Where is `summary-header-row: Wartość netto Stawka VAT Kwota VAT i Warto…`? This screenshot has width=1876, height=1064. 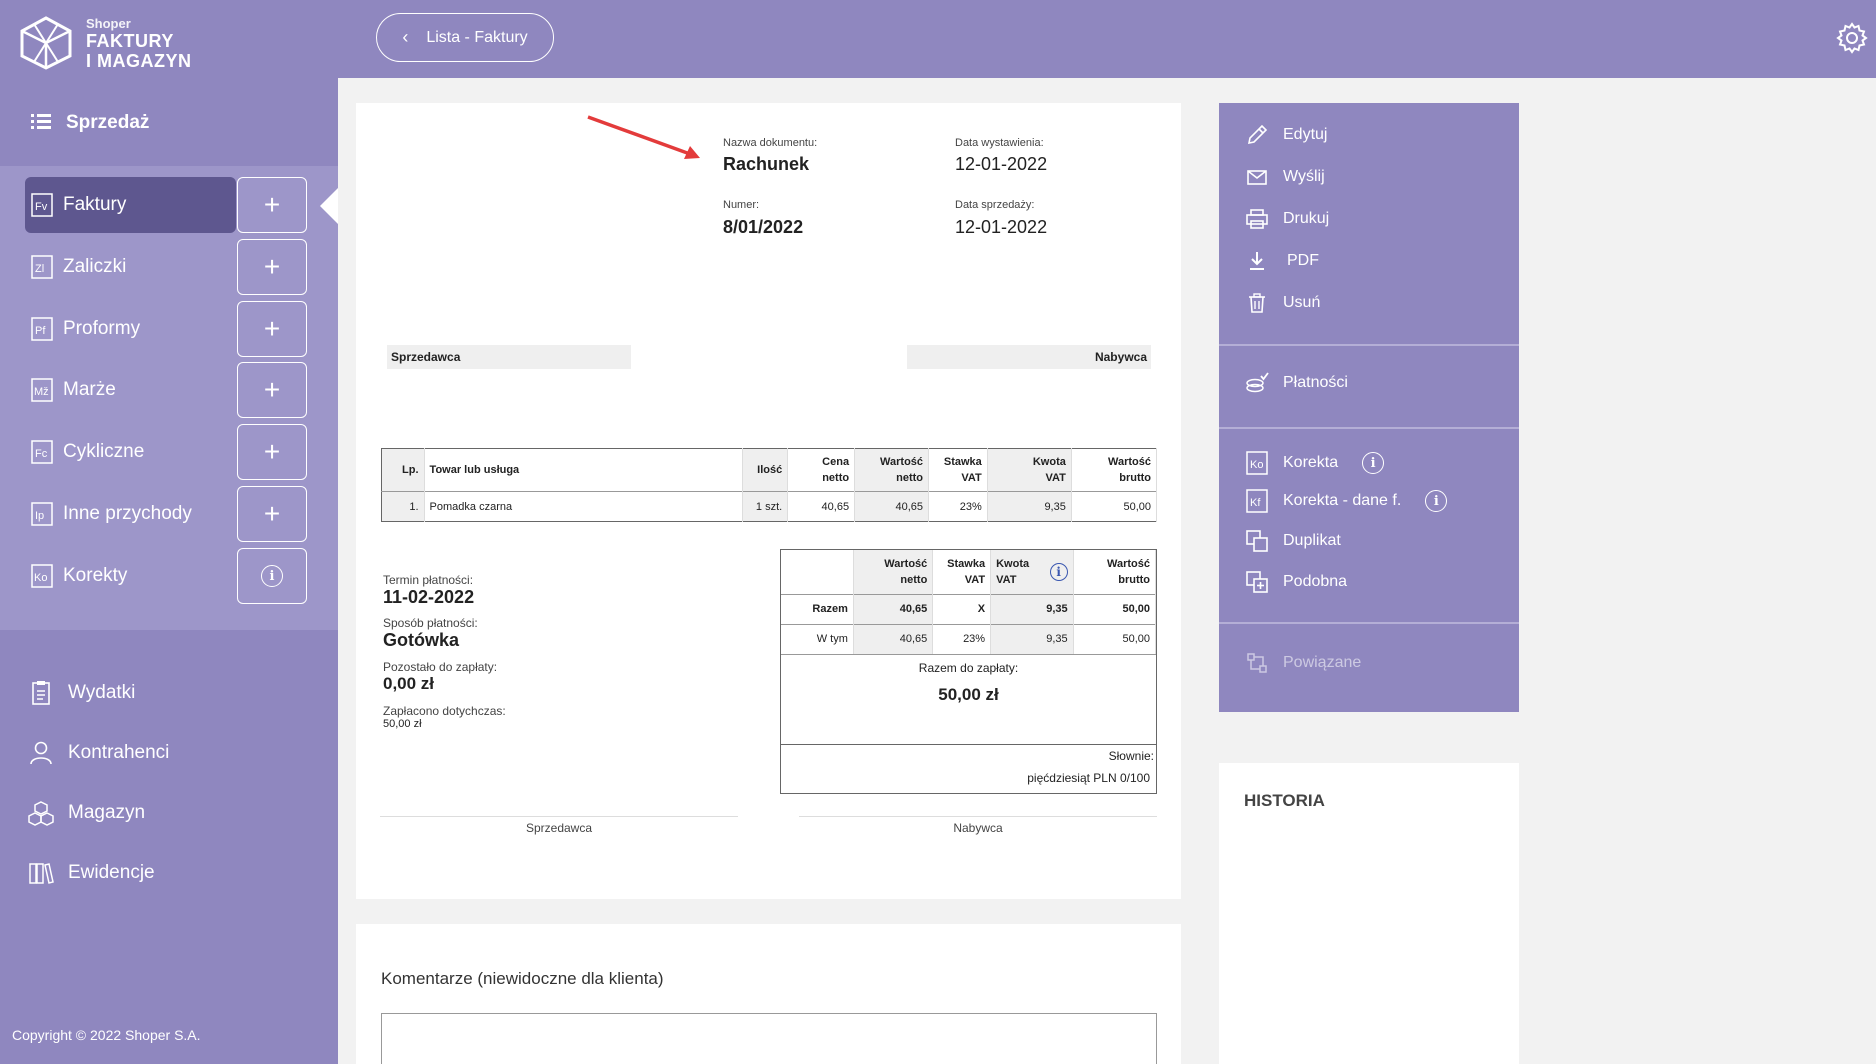 summary-header-row: Wartość netto Stawka VAT Kwota VAT i Warto… is located at coordinates (969, 572).